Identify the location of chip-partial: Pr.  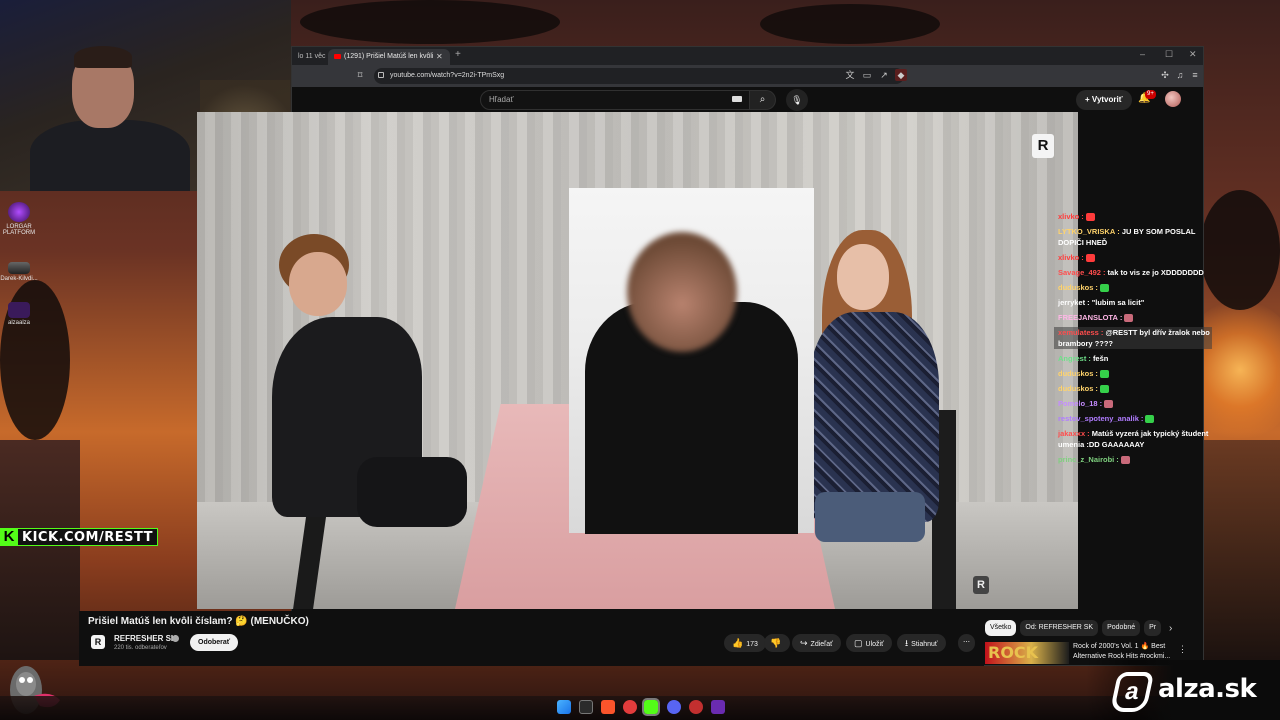
(1153, 628).